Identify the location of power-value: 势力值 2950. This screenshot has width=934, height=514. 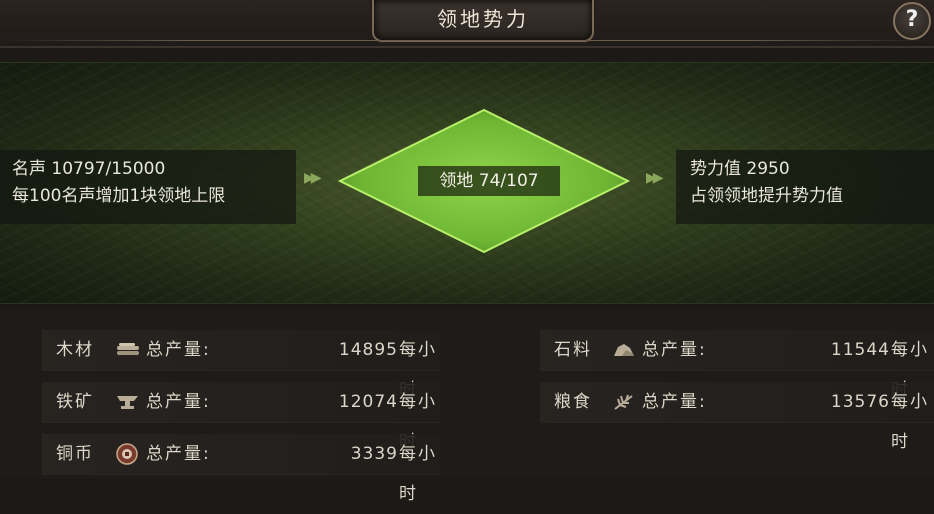
(740, 169).